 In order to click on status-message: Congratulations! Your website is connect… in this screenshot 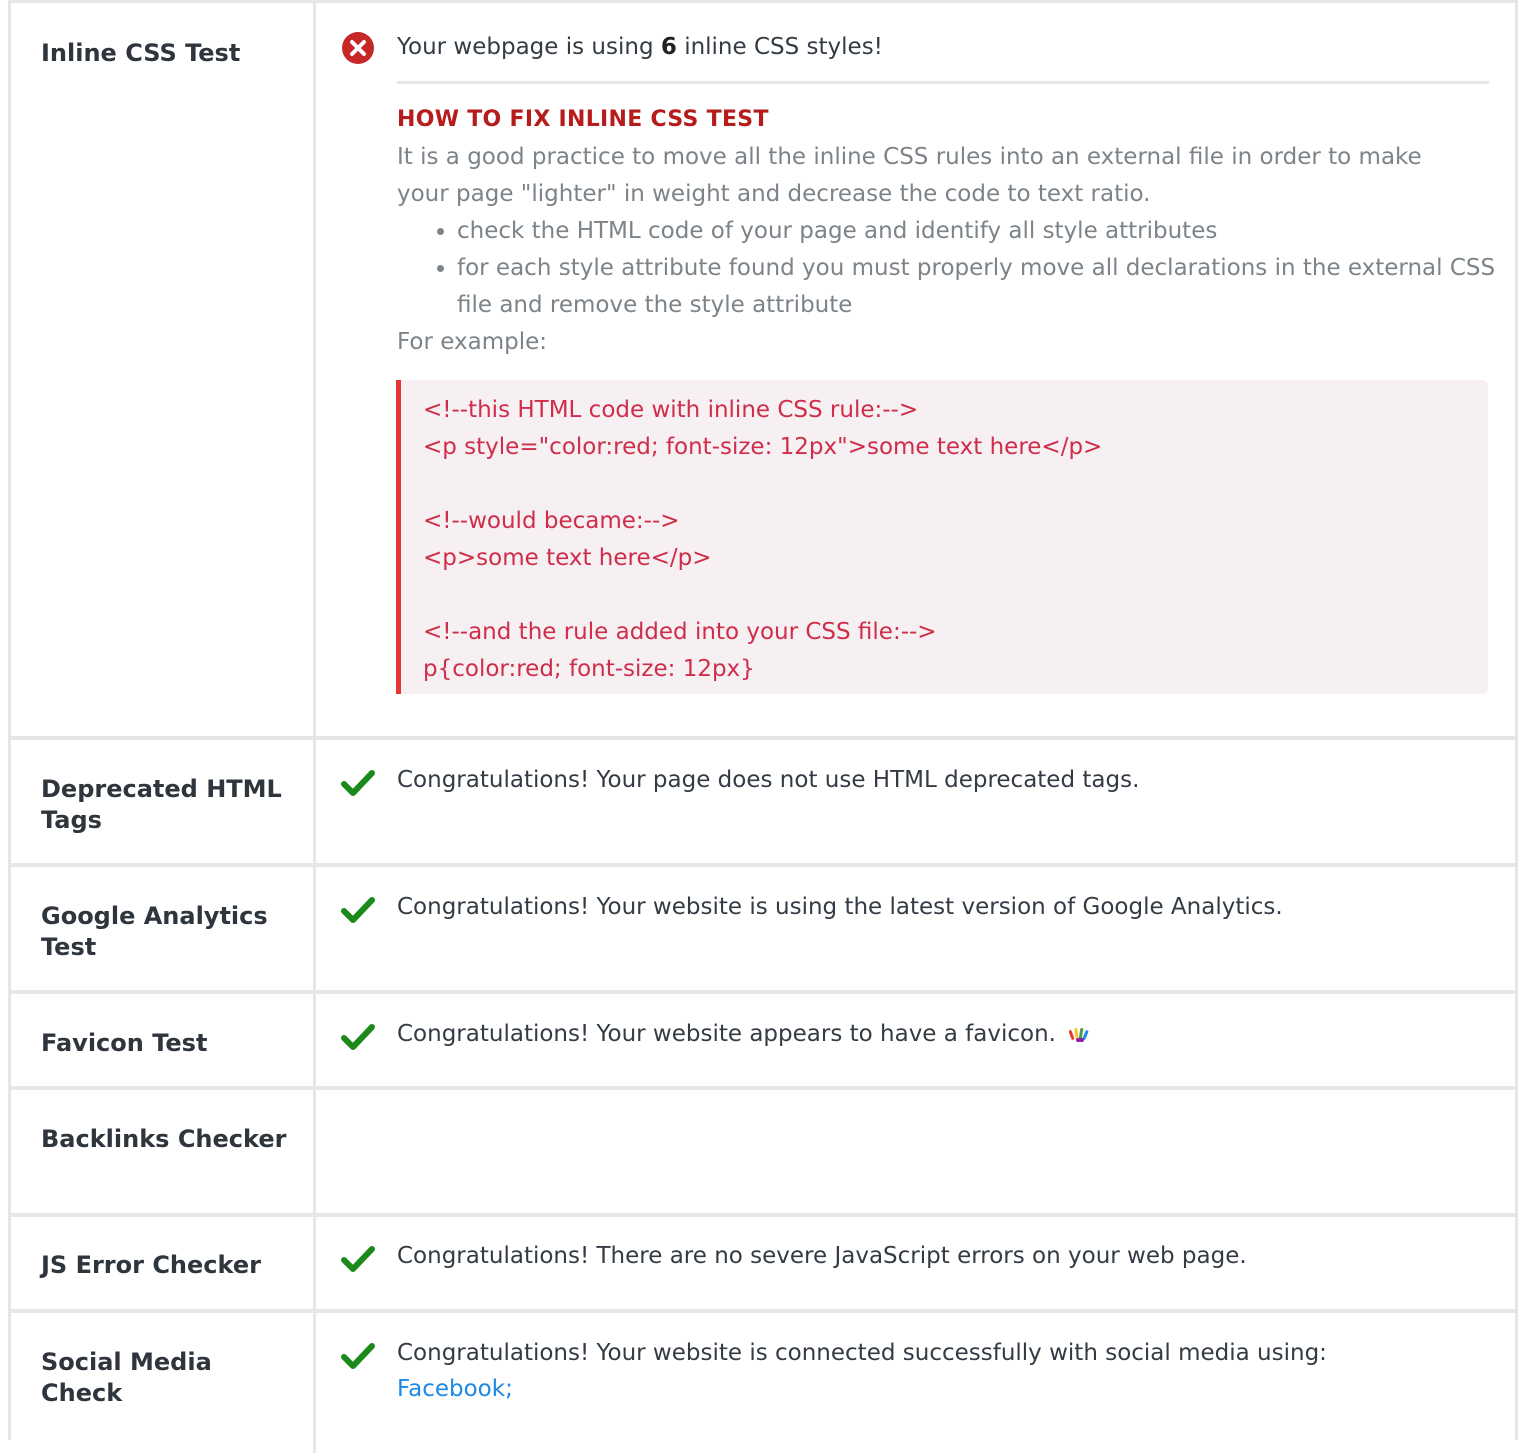, I will do `click(862, 1371)`.